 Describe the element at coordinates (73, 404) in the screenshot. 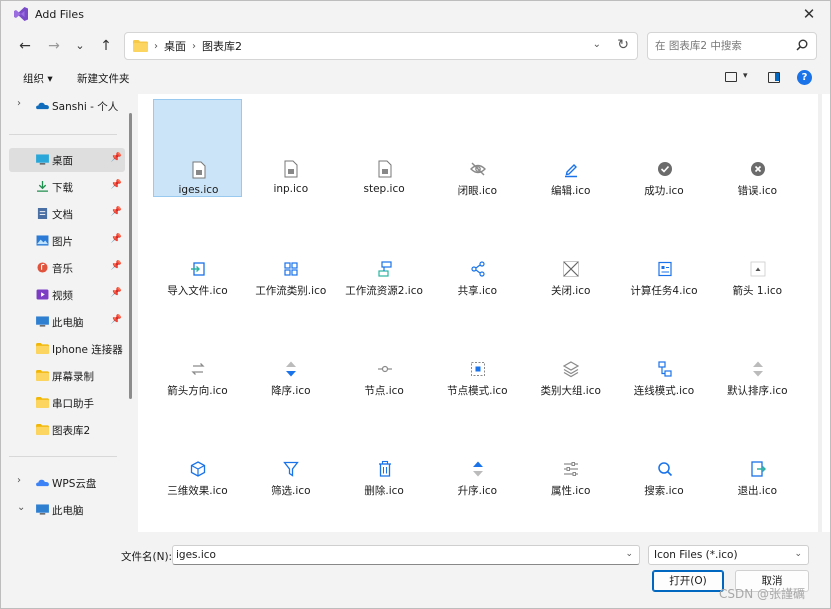

I see `sidebar-item-label: 串口助手` at that location.